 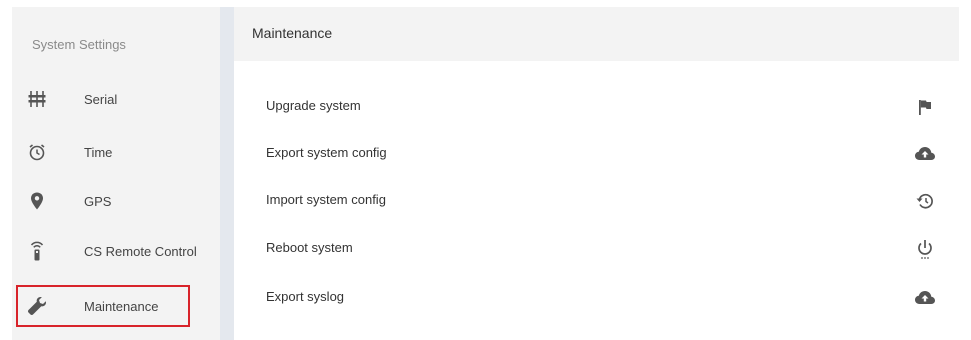 I want to click on row-label: Export syslog, so click(x=305, y=296).